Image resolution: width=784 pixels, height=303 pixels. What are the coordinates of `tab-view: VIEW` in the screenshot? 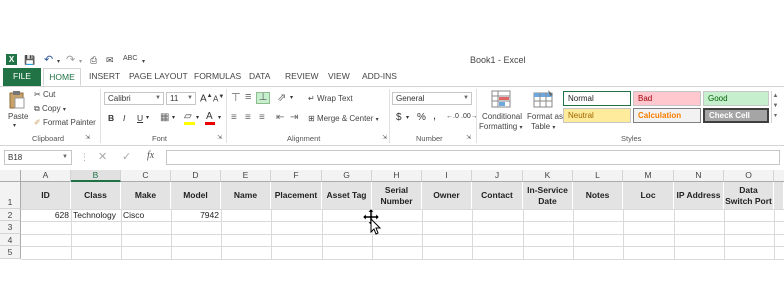 It's located at (339, 77).